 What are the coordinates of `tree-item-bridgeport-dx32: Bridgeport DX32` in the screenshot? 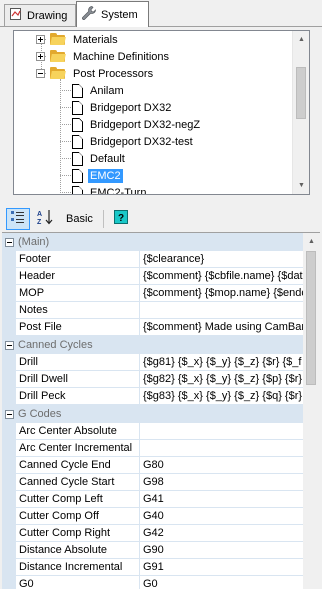 It's located at (122, 107).